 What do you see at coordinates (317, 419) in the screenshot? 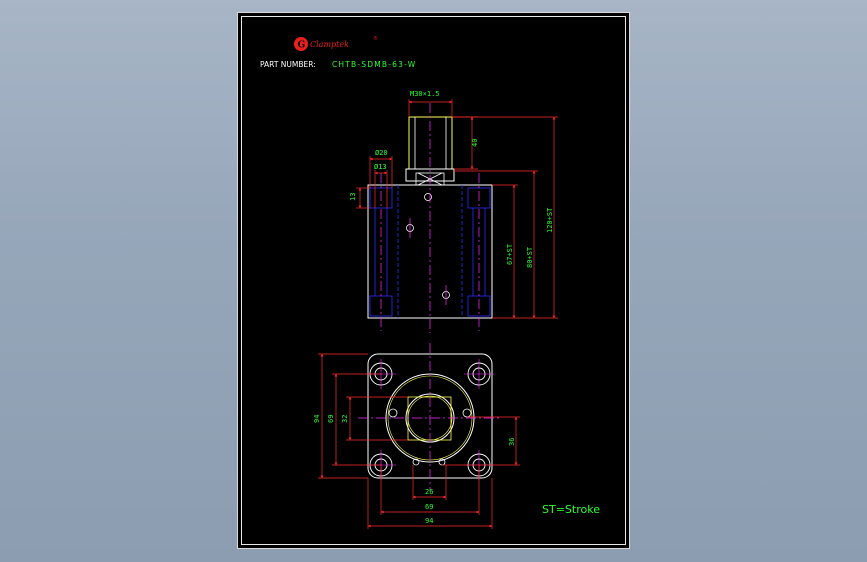
I see `dim-width-vertical: 94` at bounding box center [317, 419].